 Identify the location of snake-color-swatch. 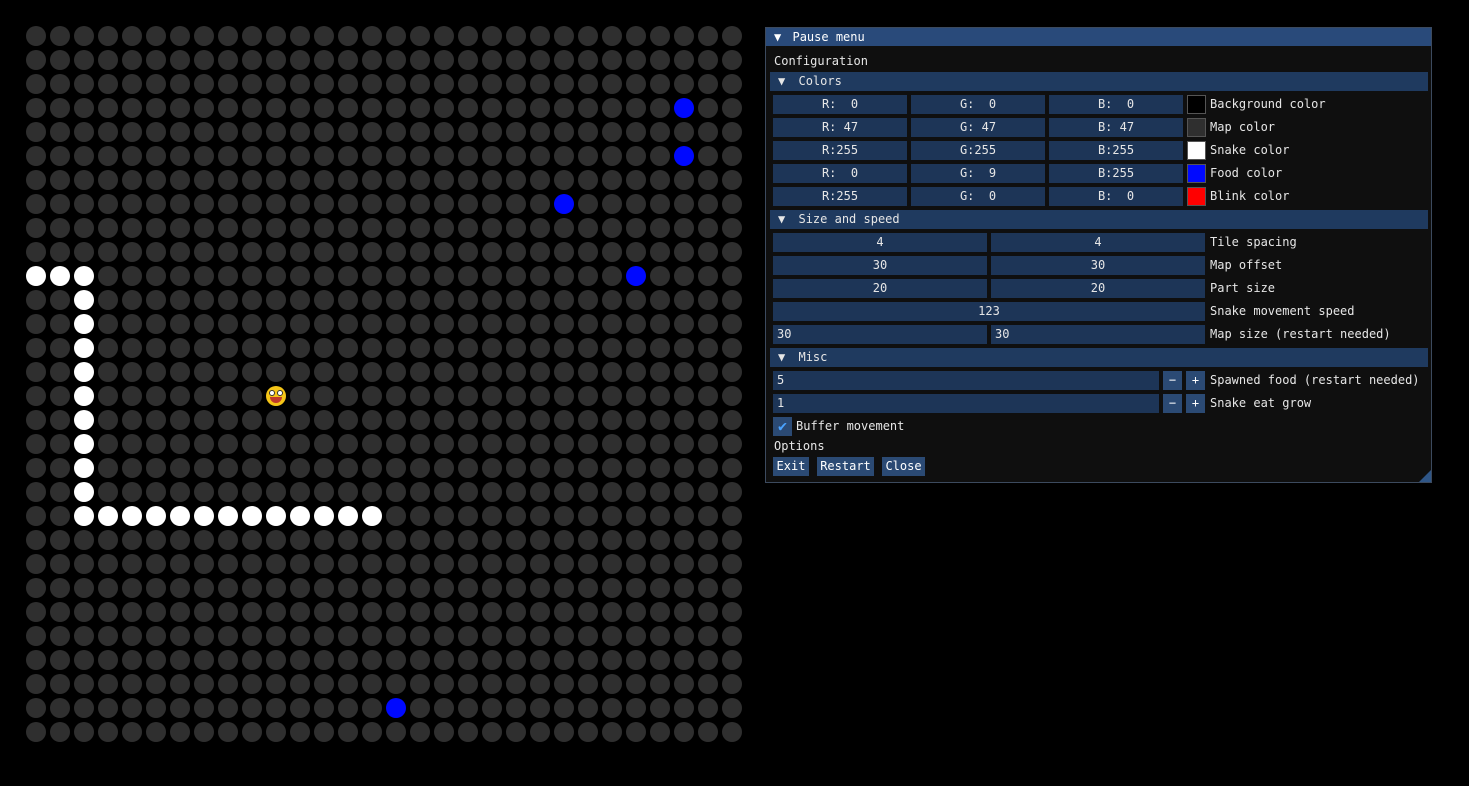
(1196, 150).